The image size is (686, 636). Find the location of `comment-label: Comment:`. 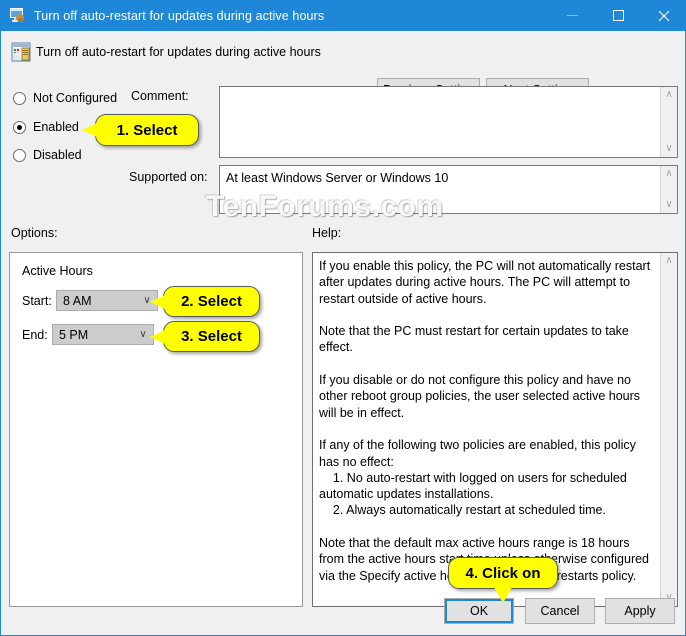

comment-label: Comment: is located at coordinates (160, 96).